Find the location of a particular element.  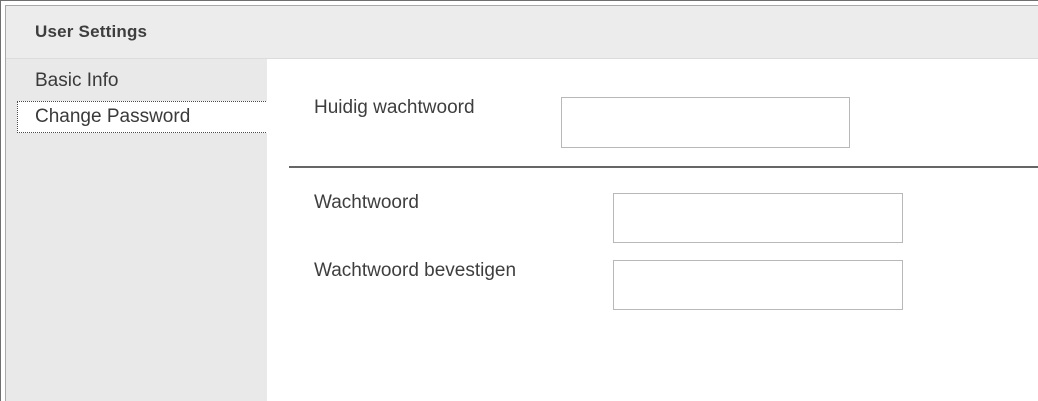

sidebar-item-change-password: Change Password is located at coordinates (150, 117).